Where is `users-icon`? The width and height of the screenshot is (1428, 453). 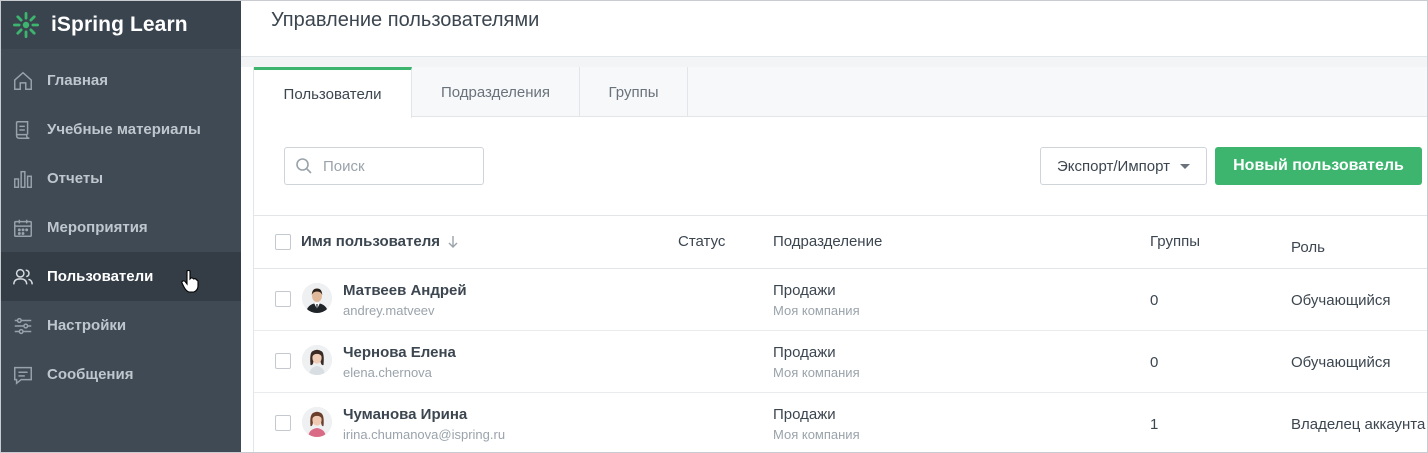
users-icon is located at coordinates (23, 277).